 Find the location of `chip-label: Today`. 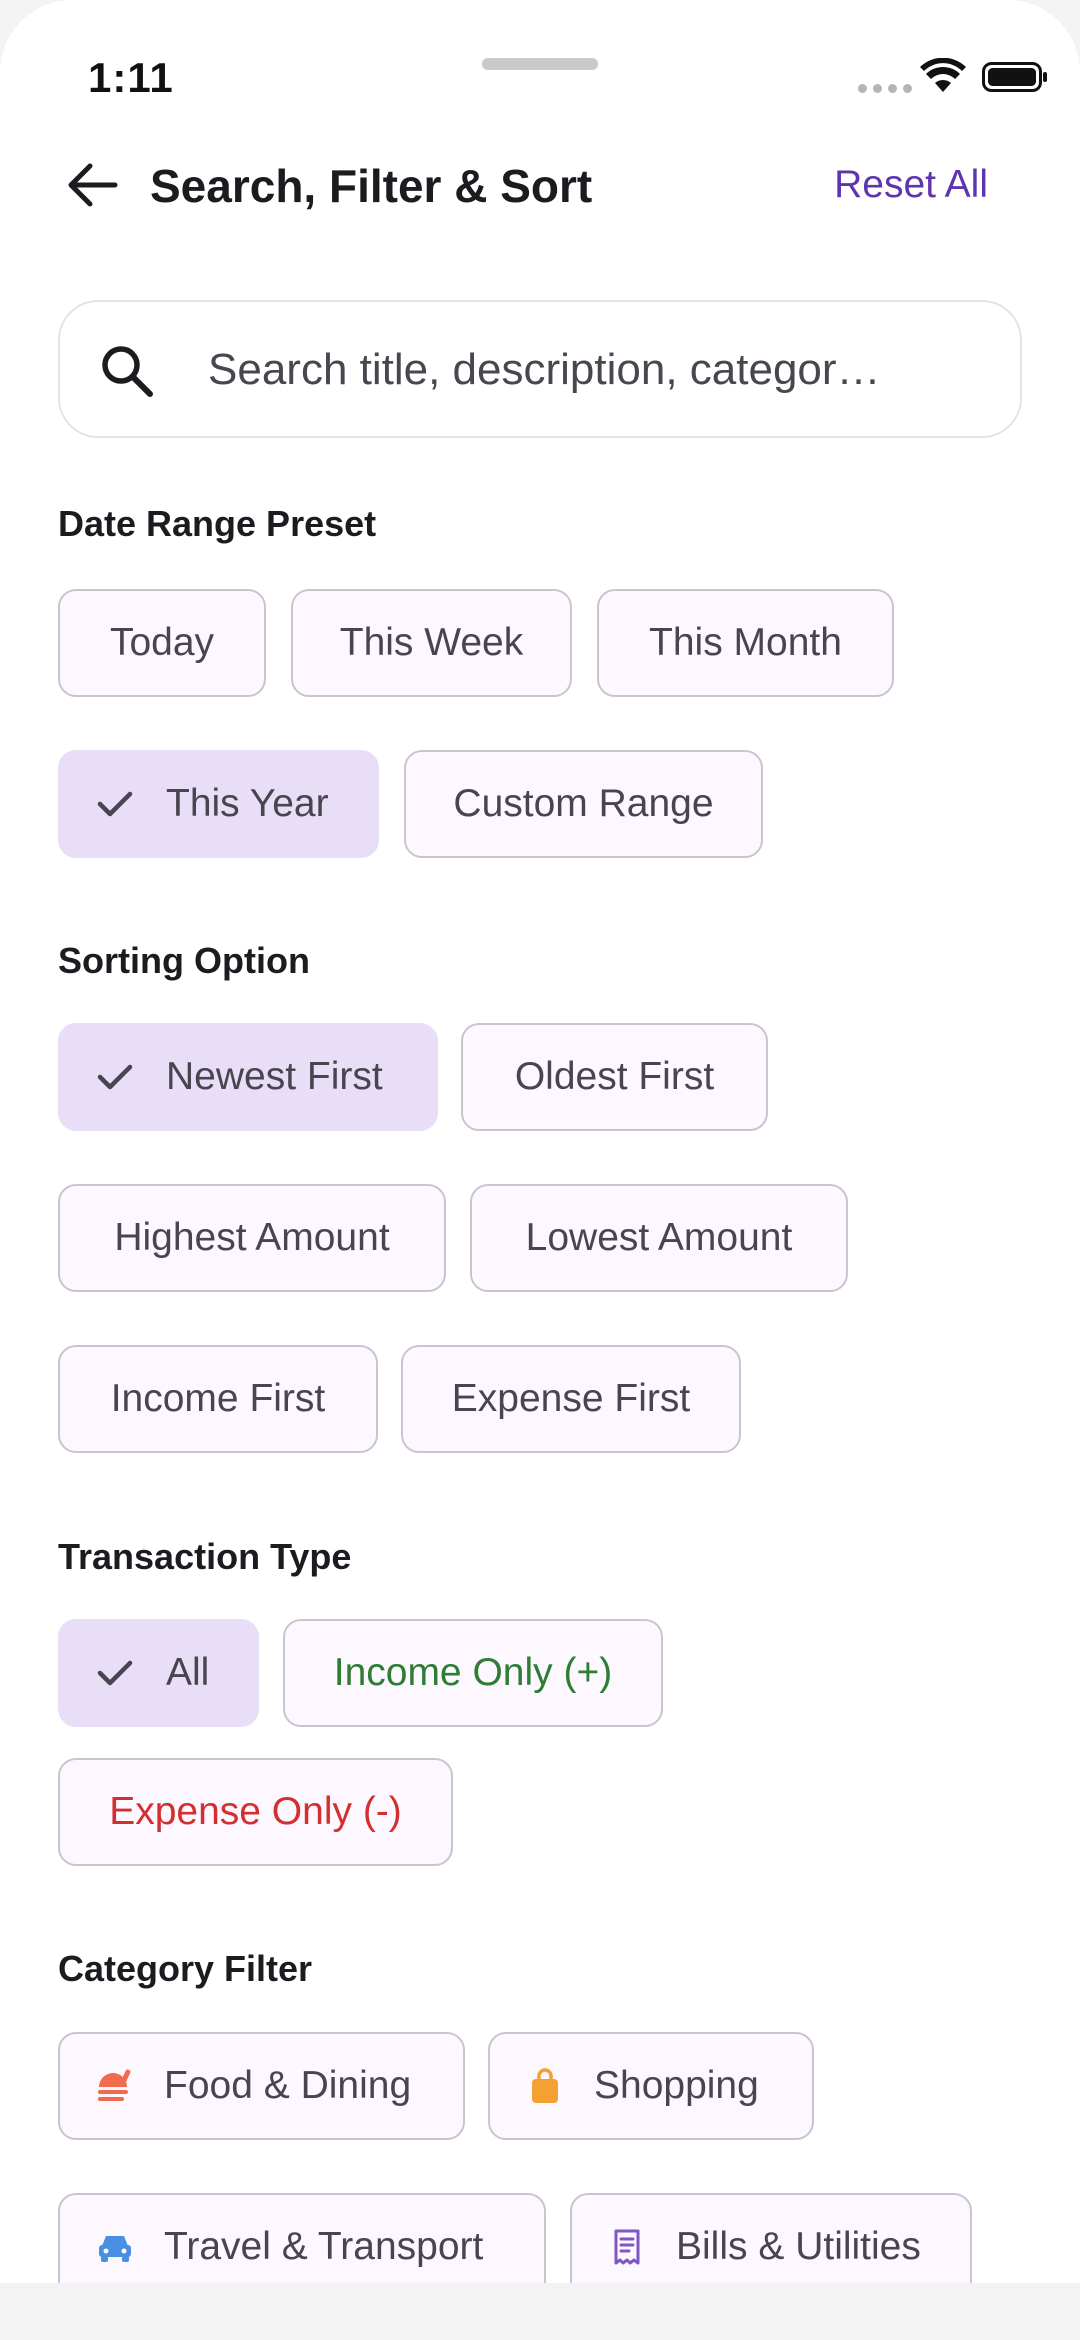

chip-label: Today is located at coordinates (162, 642).